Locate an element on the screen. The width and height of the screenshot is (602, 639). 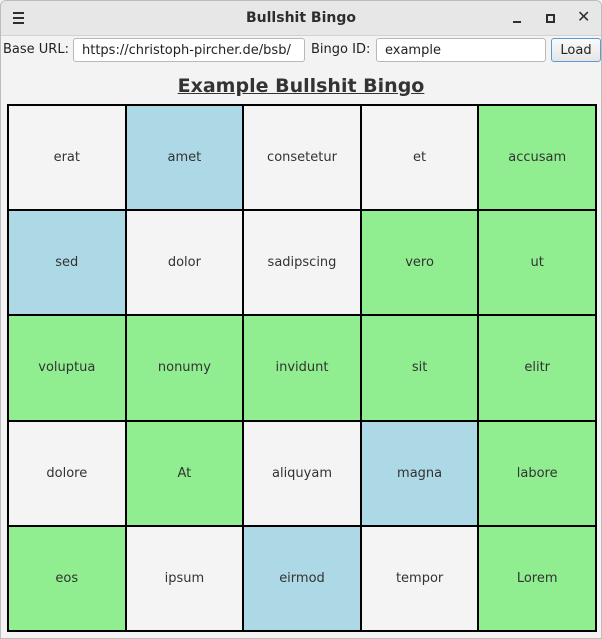
bingo-cell: invidunt is located at coordinates (302, 368).